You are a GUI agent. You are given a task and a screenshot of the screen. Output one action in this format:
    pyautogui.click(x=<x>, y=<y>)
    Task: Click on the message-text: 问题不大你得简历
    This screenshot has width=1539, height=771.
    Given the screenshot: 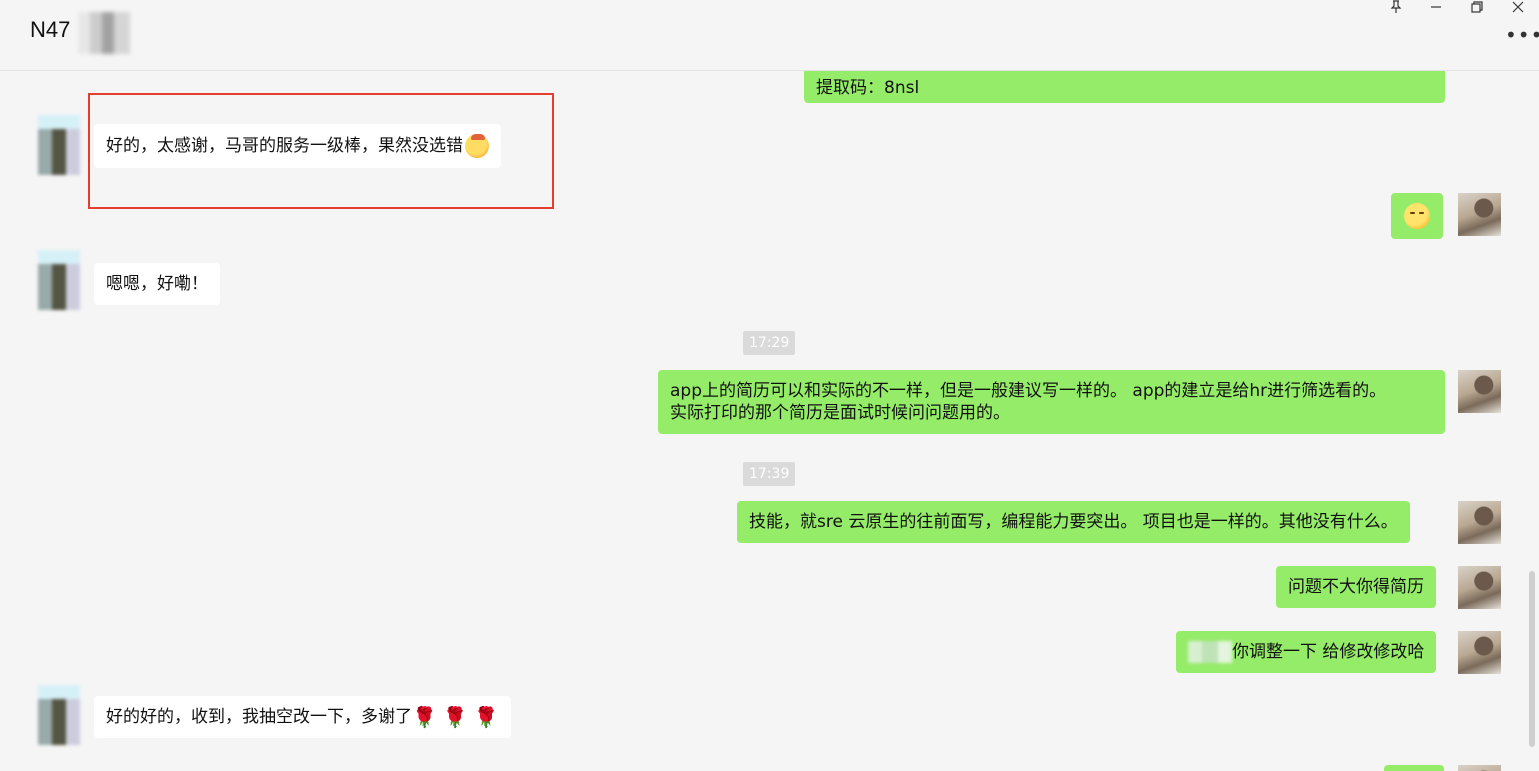 What is the action you would take?
    pyautogui.click(x=1356, y=587)
    